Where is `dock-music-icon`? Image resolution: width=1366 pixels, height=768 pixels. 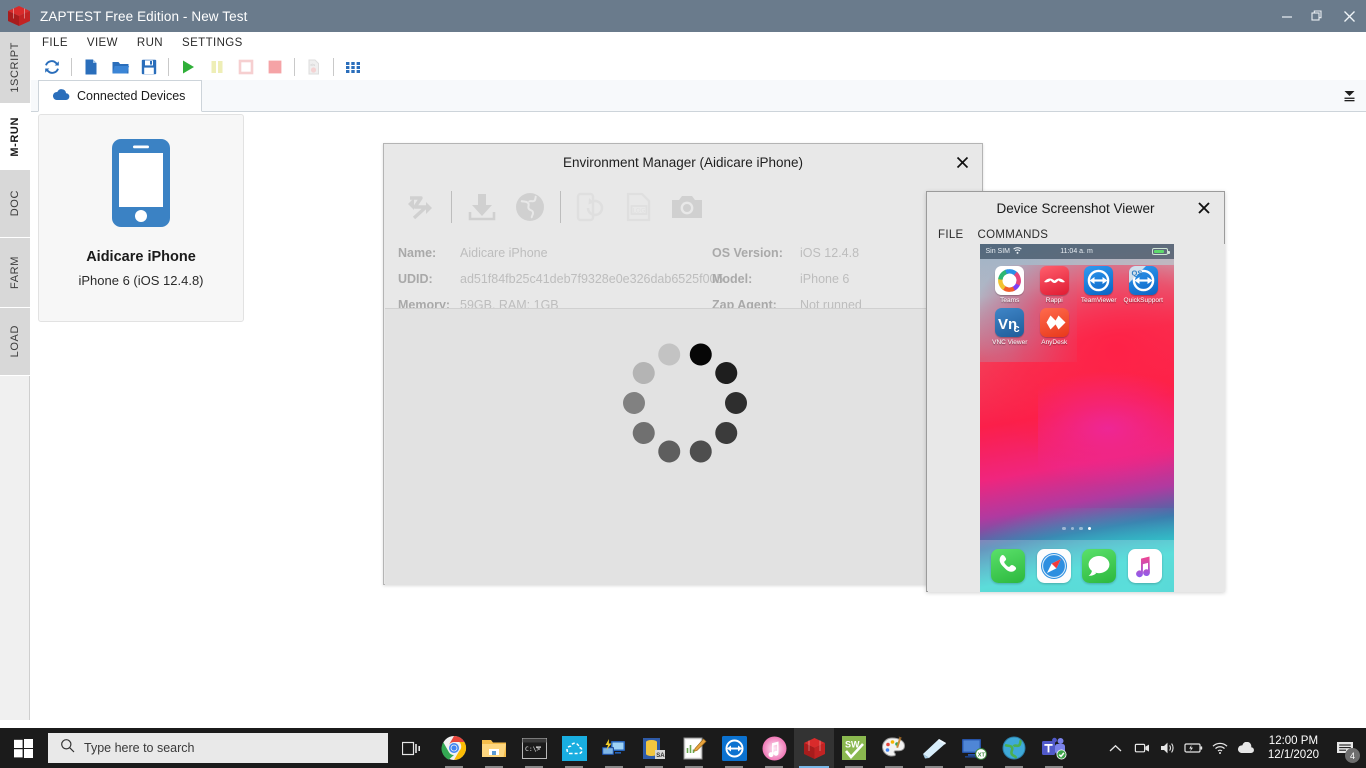 dock-music-icon is located at coordinates (1144, 566).